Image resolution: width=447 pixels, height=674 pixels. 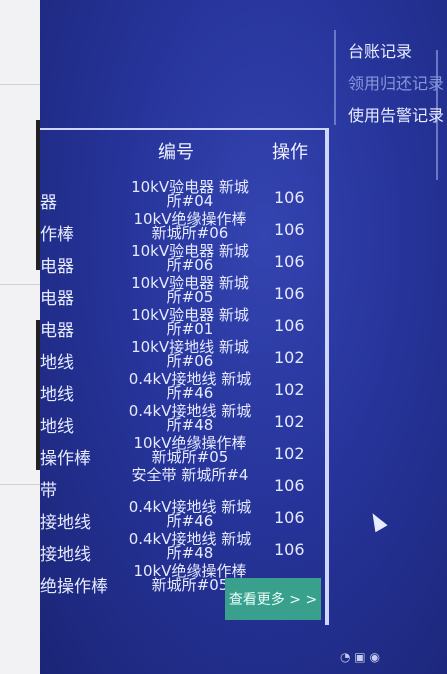 I want to click on equipment-name: 器, so click(x=48, y=203).